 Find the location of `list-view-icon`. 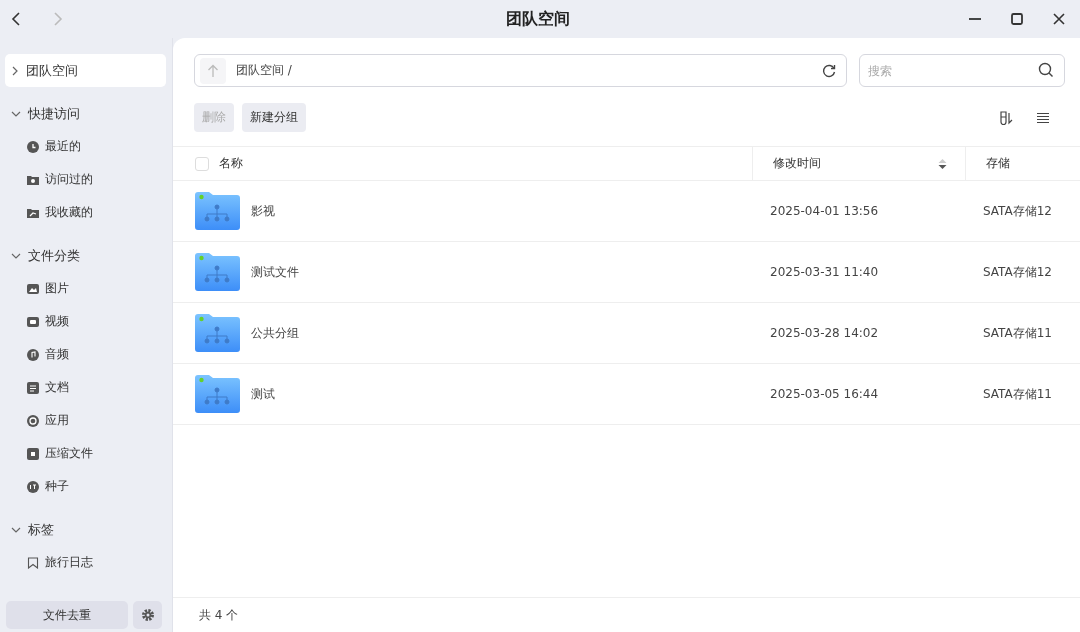

list-view-icon is located at coordinates (1043, 117).